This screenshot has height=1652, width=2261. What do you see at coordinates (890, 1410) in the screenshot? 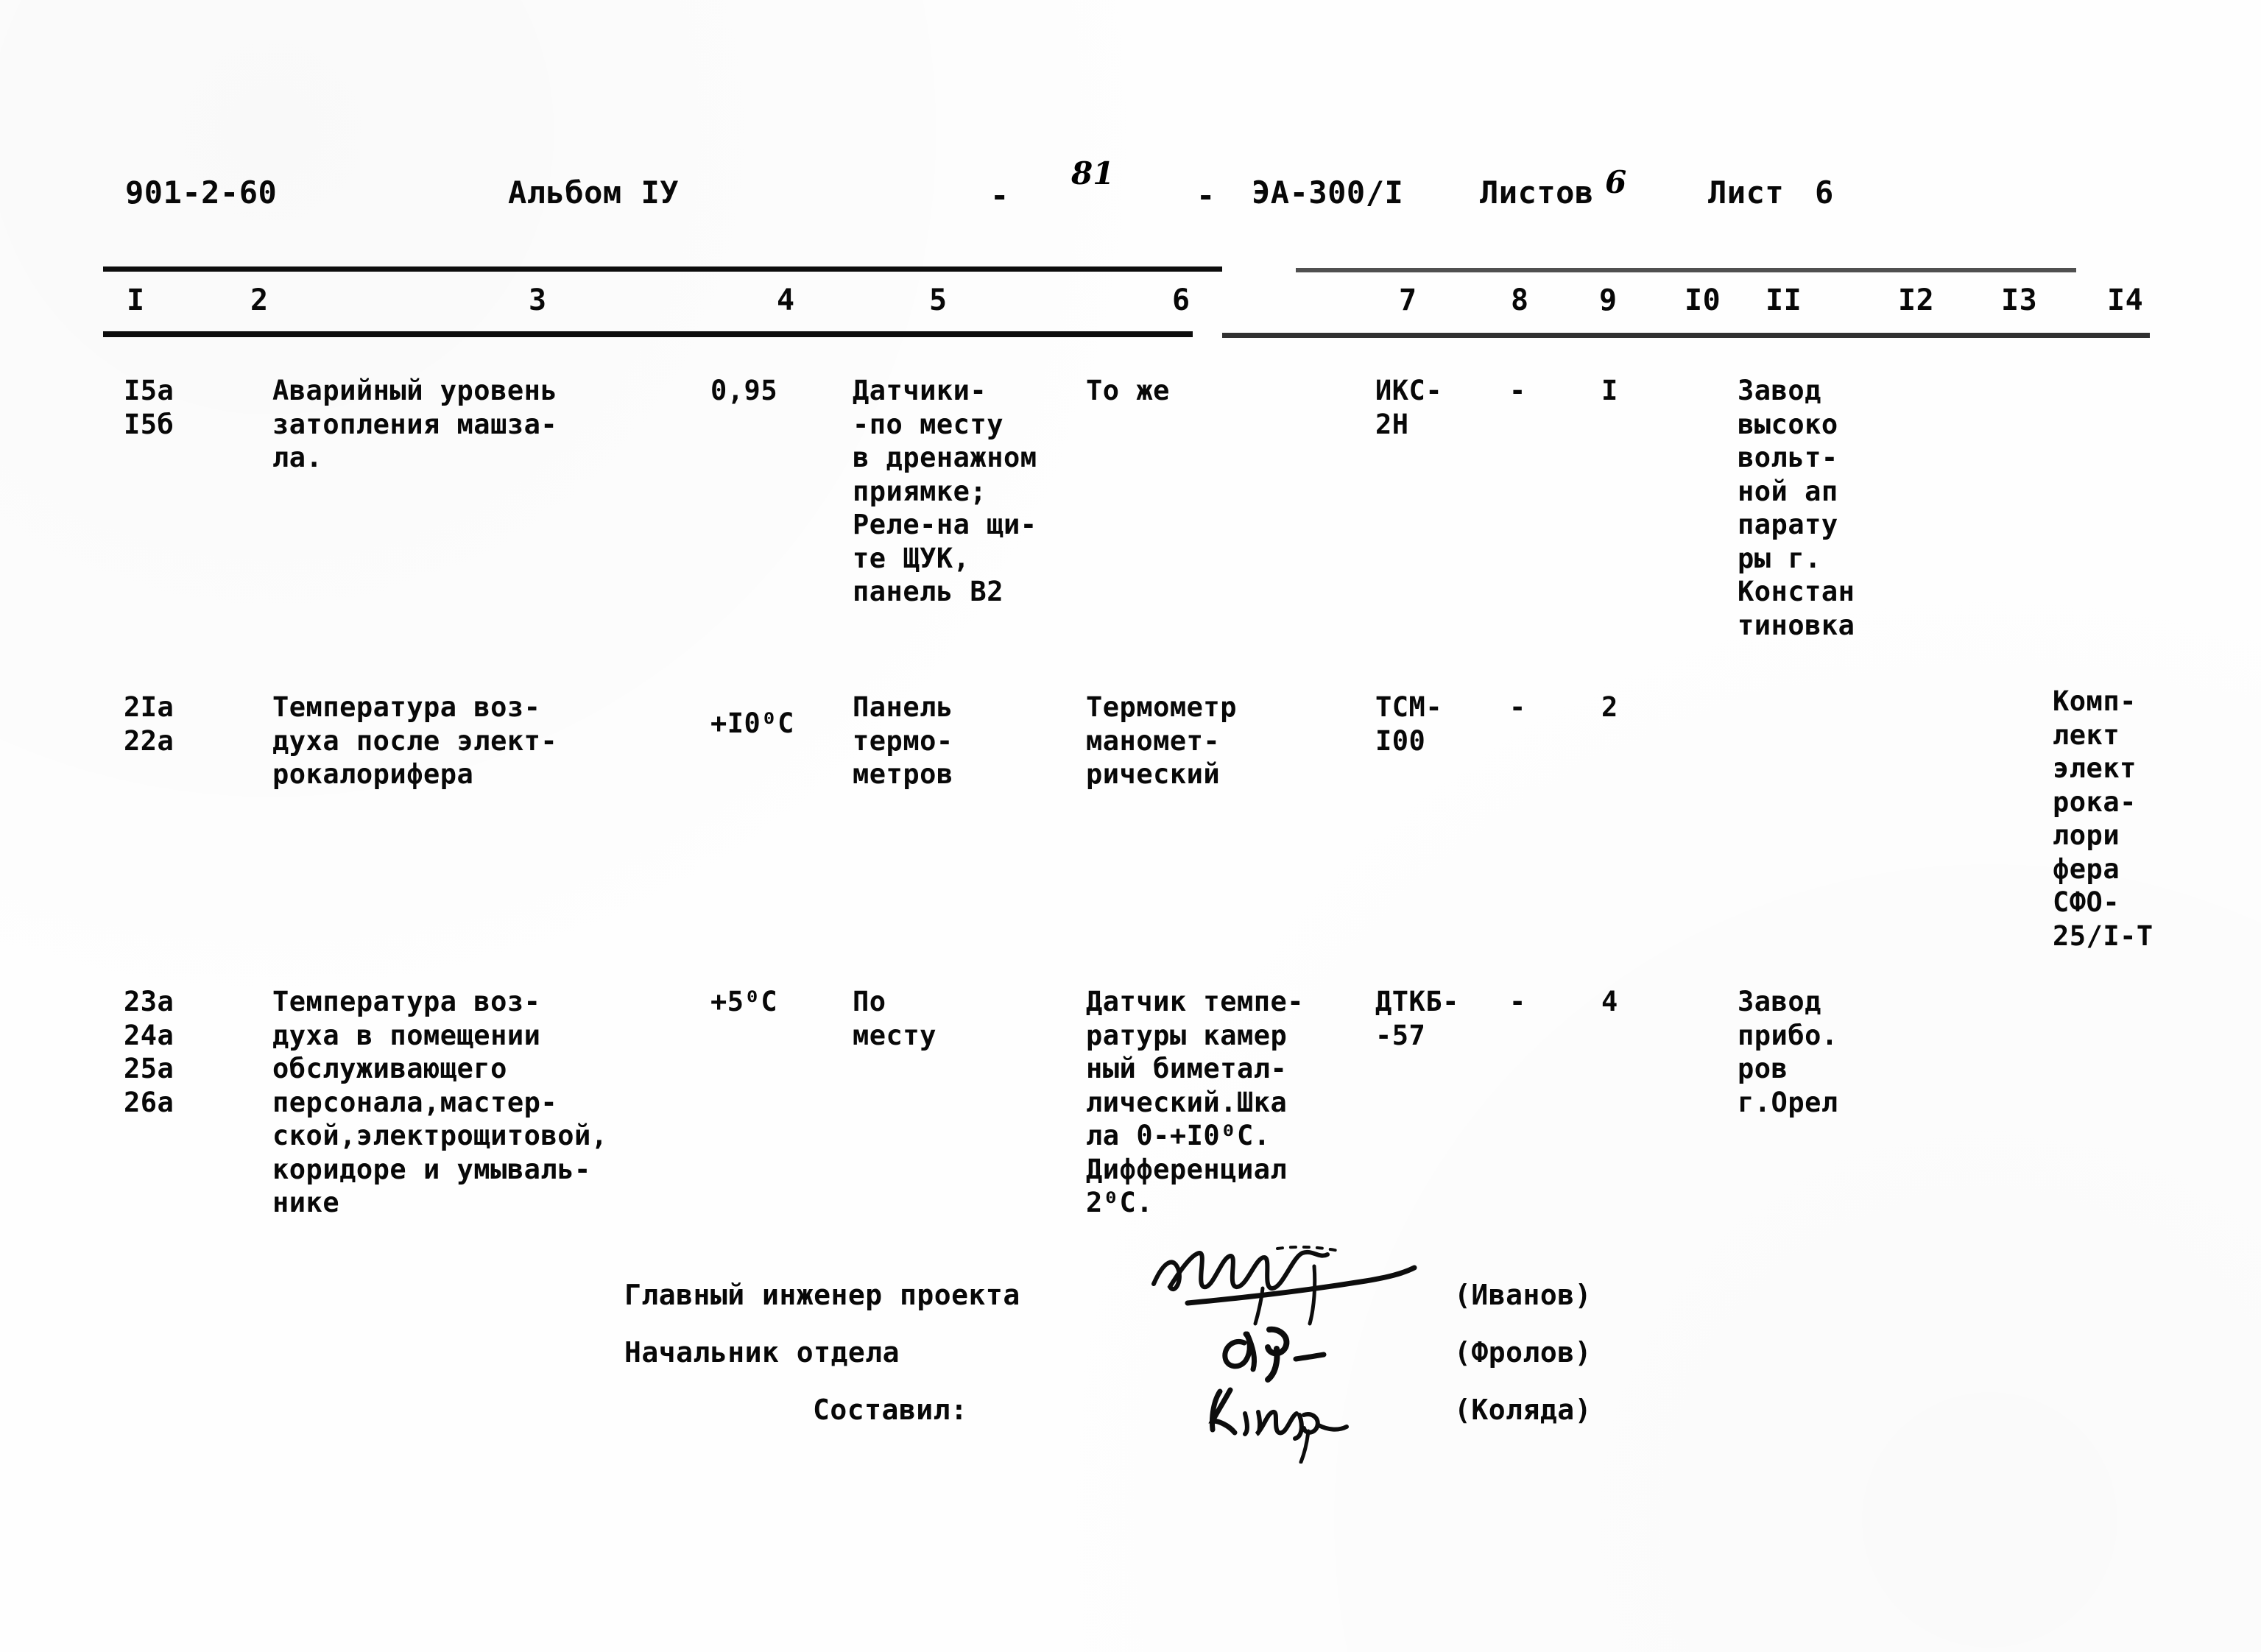
I see `signature-role-compiler: Составил:` at bounding box center [890, 1410].